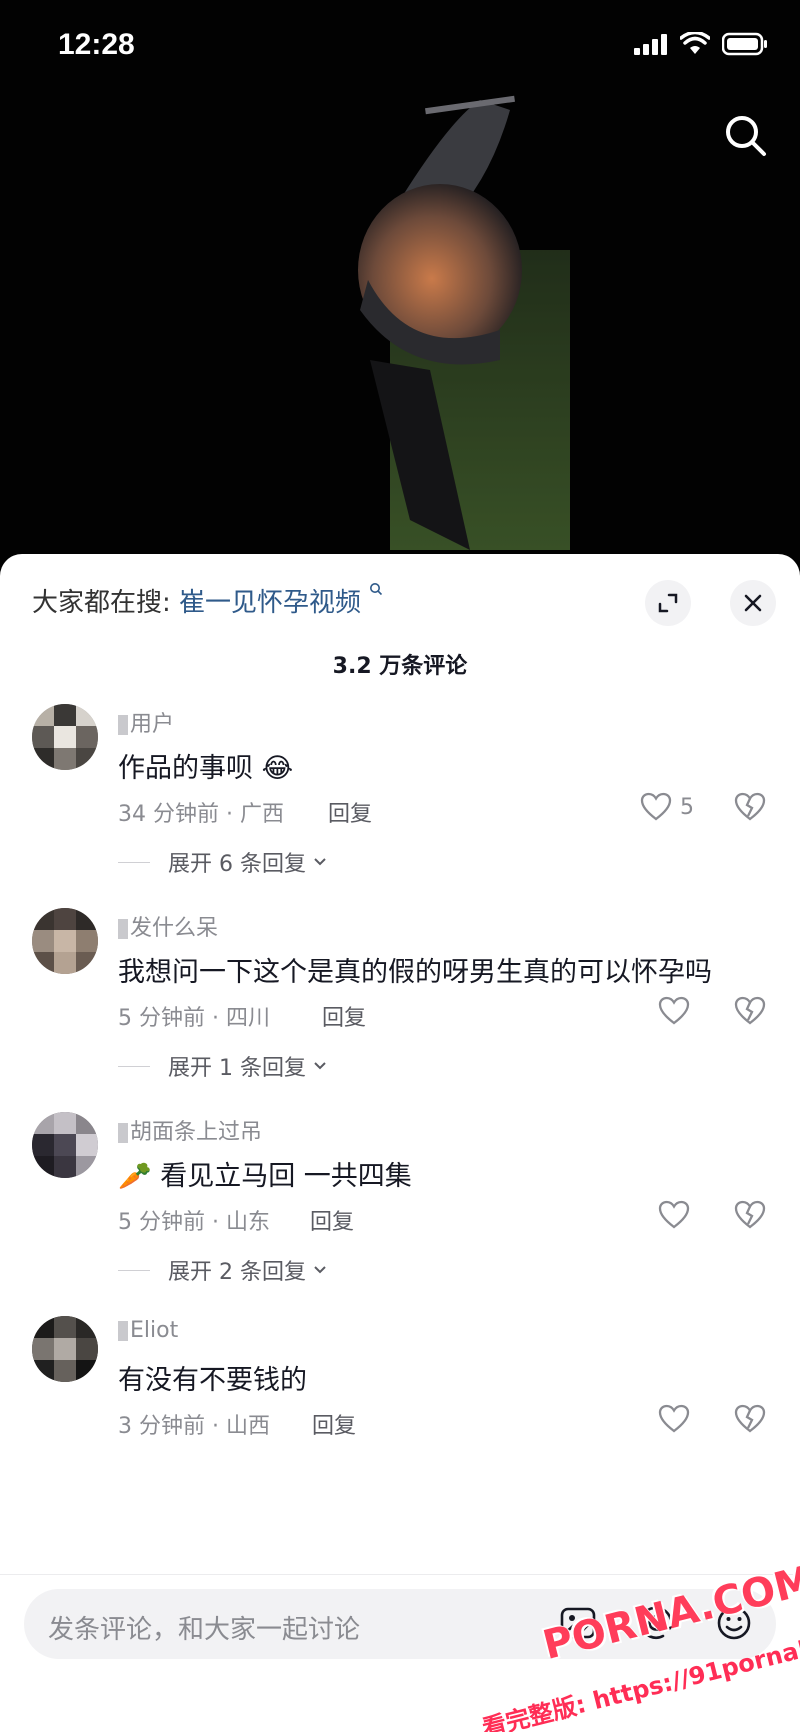 The height and width of the screenshot is (1732, 800). I want to click on trending-search: 大家都在搜: 崔一见怀孕视频, so click(207, 600).